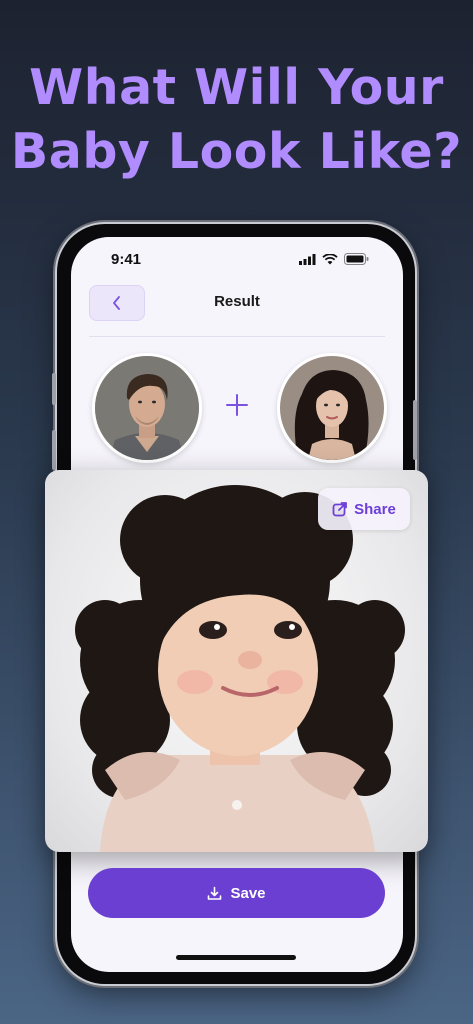 The width and height of the screenshot is (473, 1024). I want to click on status-icons, so click(334, 259).